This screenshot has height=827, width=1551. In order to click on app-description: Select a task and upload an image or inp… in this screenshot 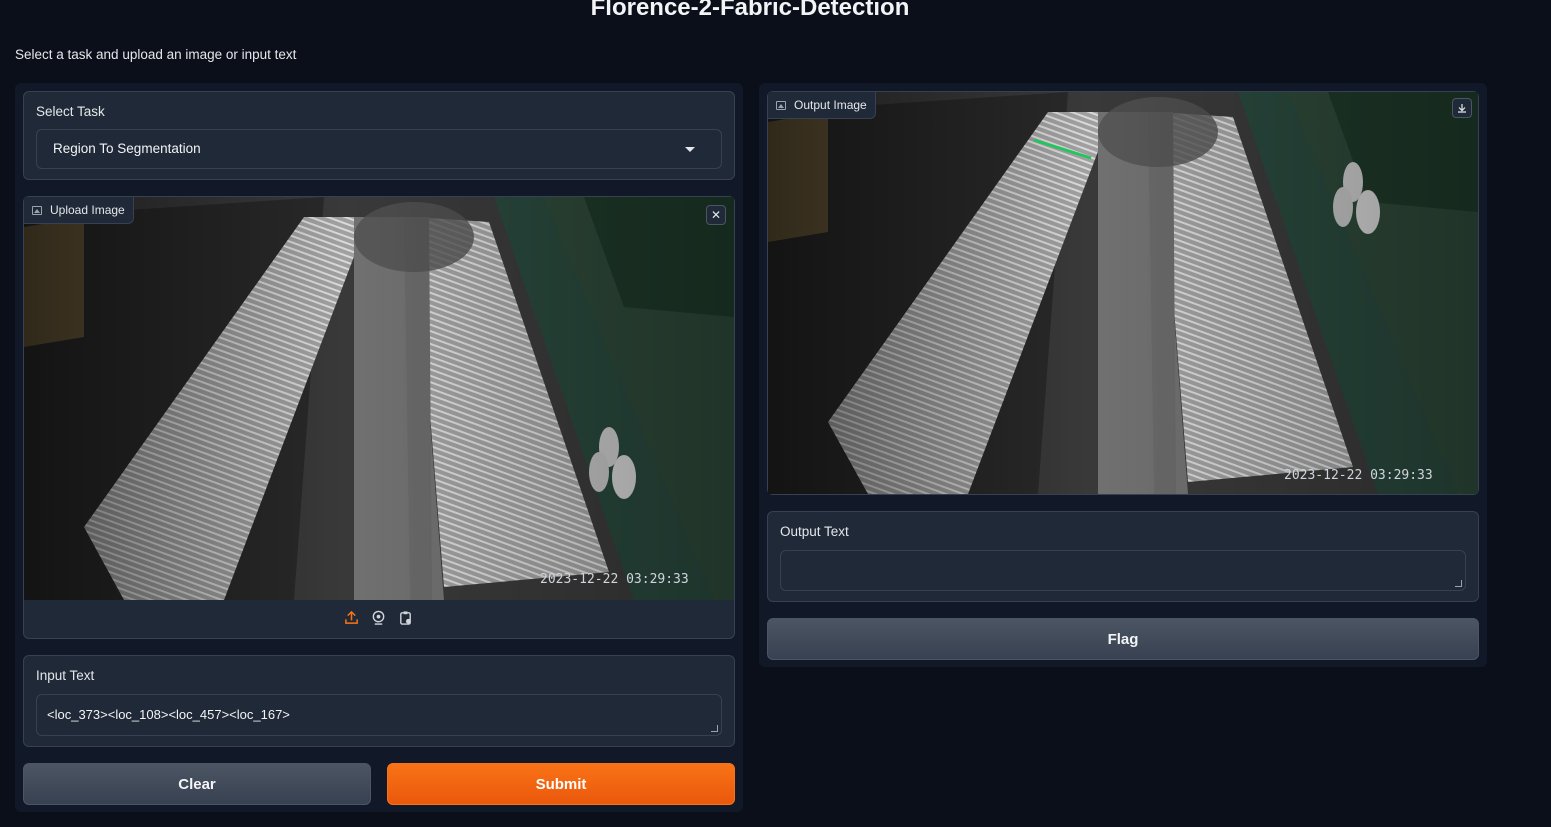, I will do `click(156, 54)`.